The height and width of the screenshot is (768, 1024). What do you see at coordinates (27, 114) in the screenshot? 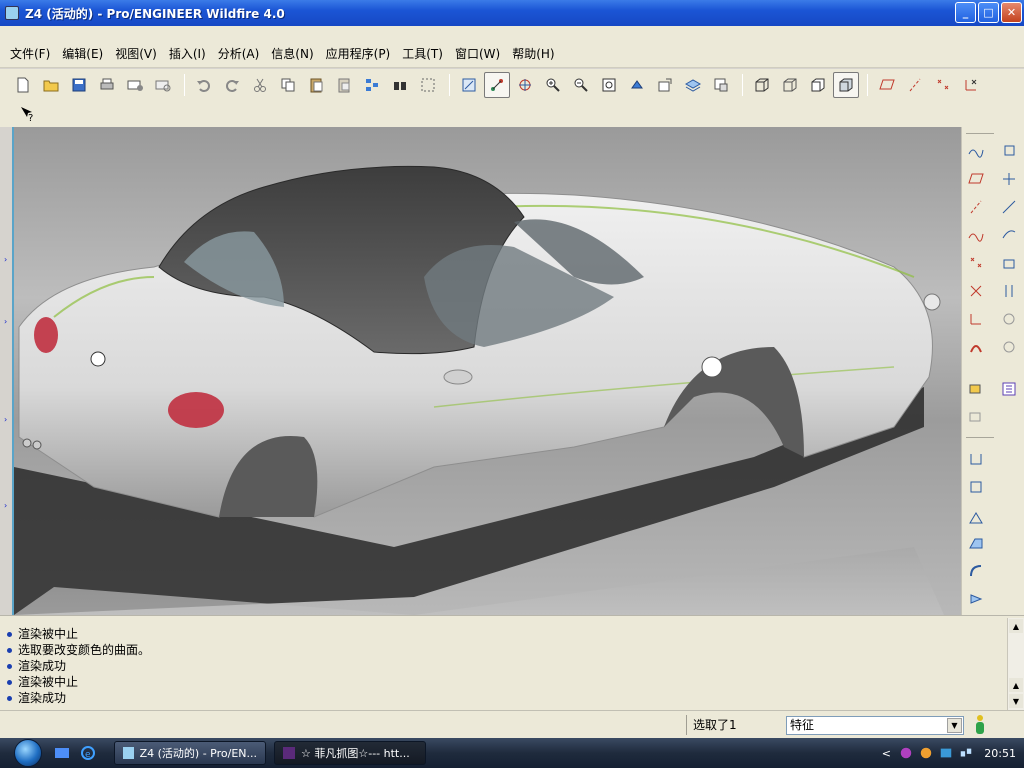
I see `whats-this-icon: ?` at bounding box center [27, 114].